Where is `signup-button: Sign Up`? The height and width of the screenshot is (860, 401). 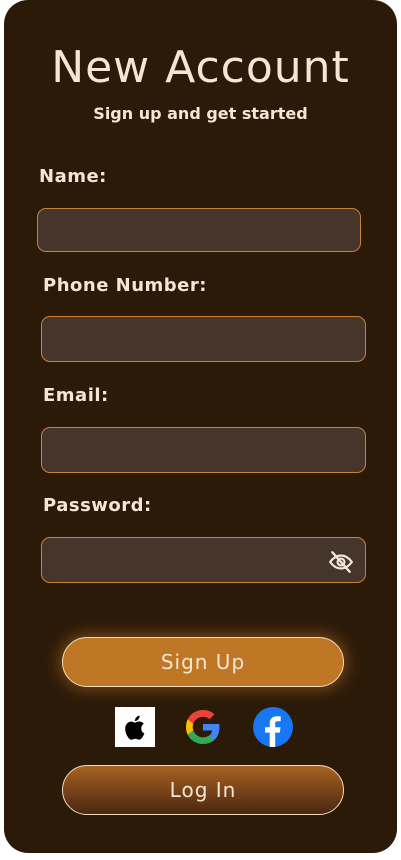 signup-button: Sign Up is located at coordinates (203, 662).